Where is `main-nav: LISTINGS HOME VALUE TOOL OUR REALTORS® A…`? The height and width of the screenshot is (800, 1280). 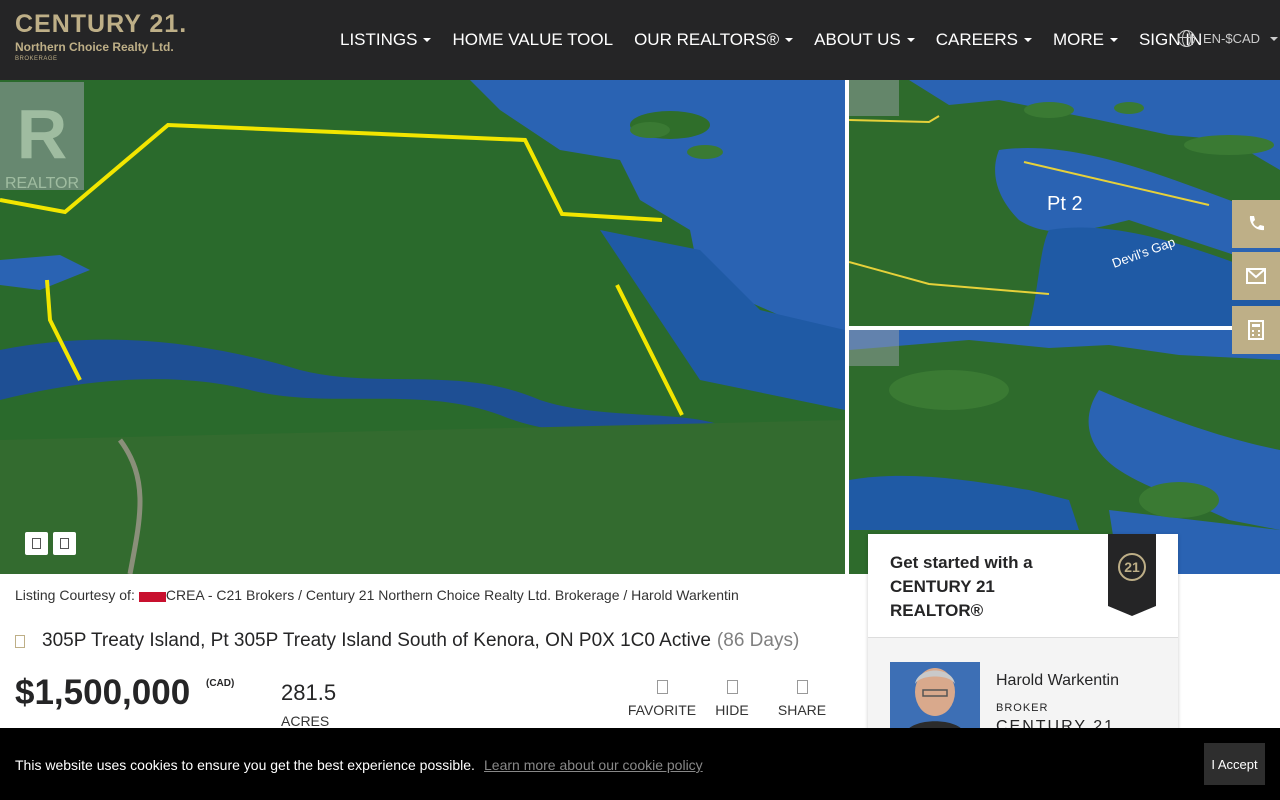 main-nav: LISTINGS HOME VALUE TOOL OUR REALTORS® A… is located at coordinates (781, 40).